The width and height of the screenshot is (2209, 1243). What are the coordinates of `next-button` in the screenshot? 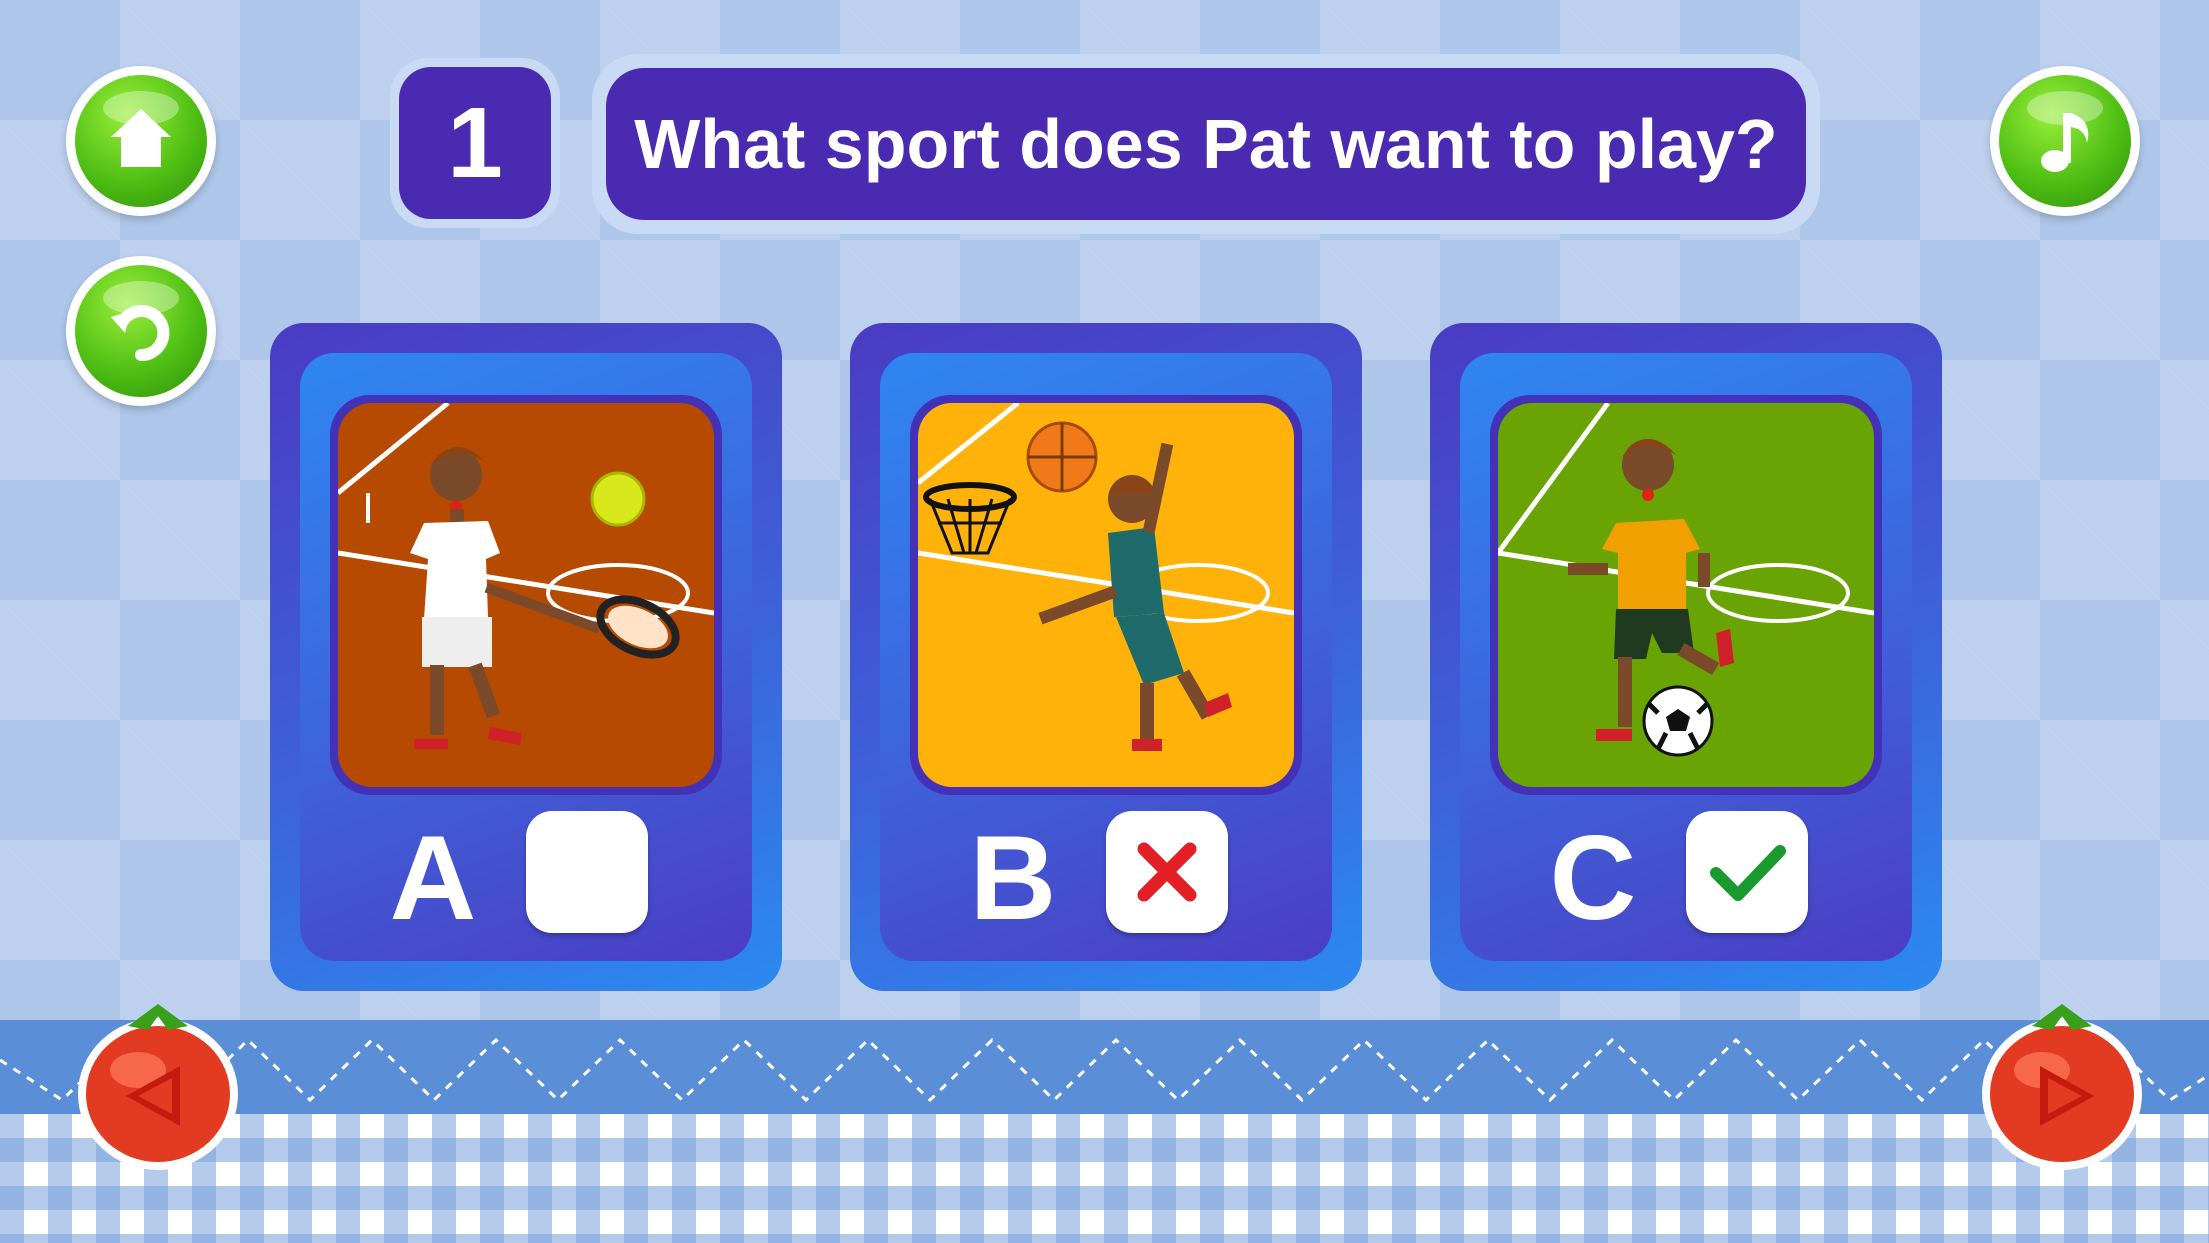 It's located at (2062, 1085).